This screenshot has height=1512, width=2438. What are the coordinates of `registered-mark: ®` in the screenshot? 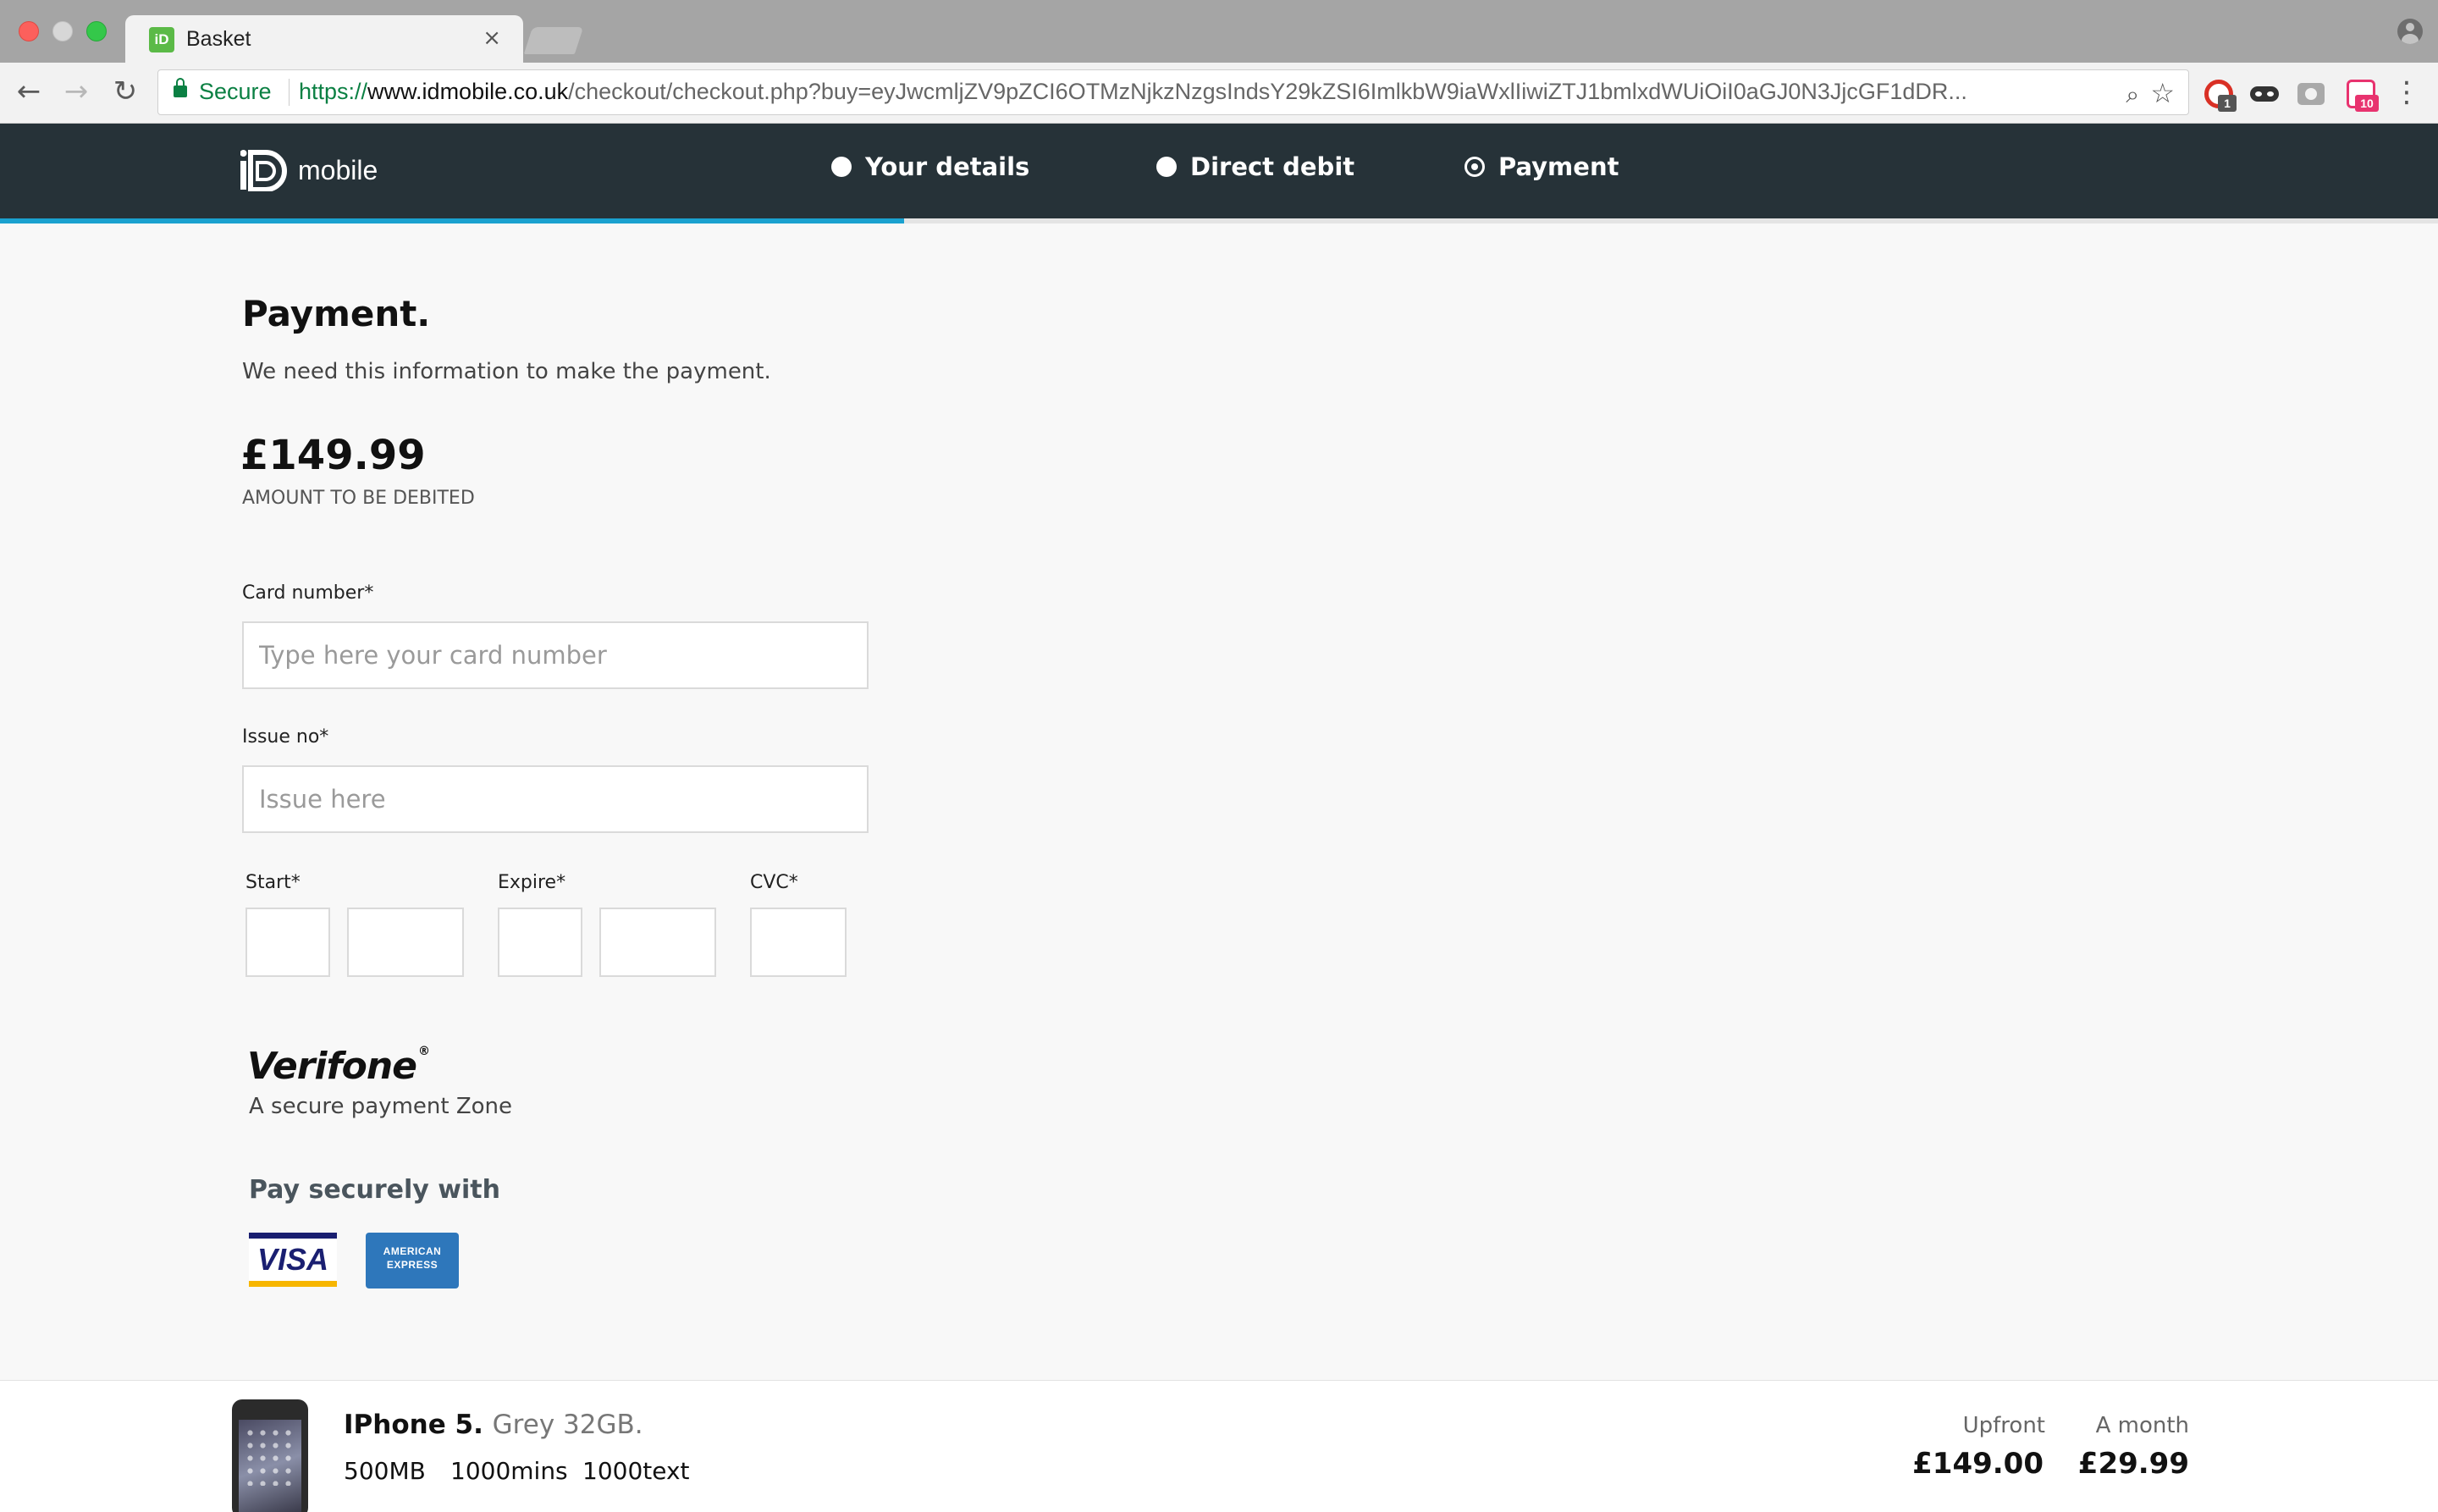 It's located at (424, 1051).